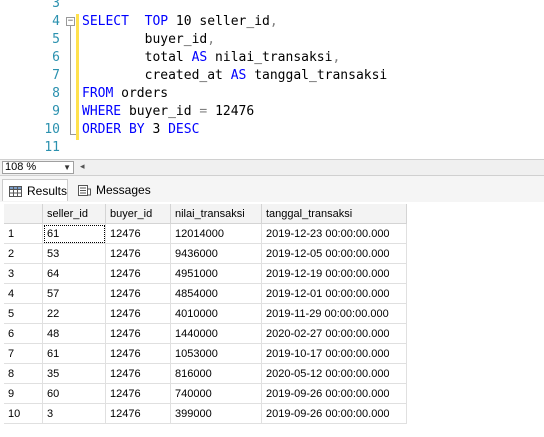  I want to click on grid-cell-tanggal_transaksi: 2020-05-12 00:00:00.000, so click(334, 373).